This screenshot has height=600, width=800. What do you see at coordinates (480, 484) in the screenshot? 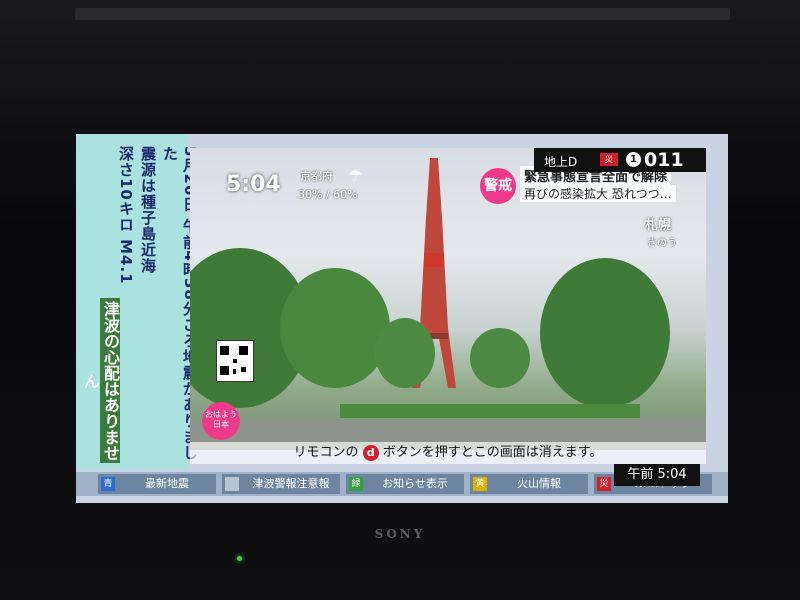
I see `yellow-key-icon: 黄` at bounding box center [480, 484].